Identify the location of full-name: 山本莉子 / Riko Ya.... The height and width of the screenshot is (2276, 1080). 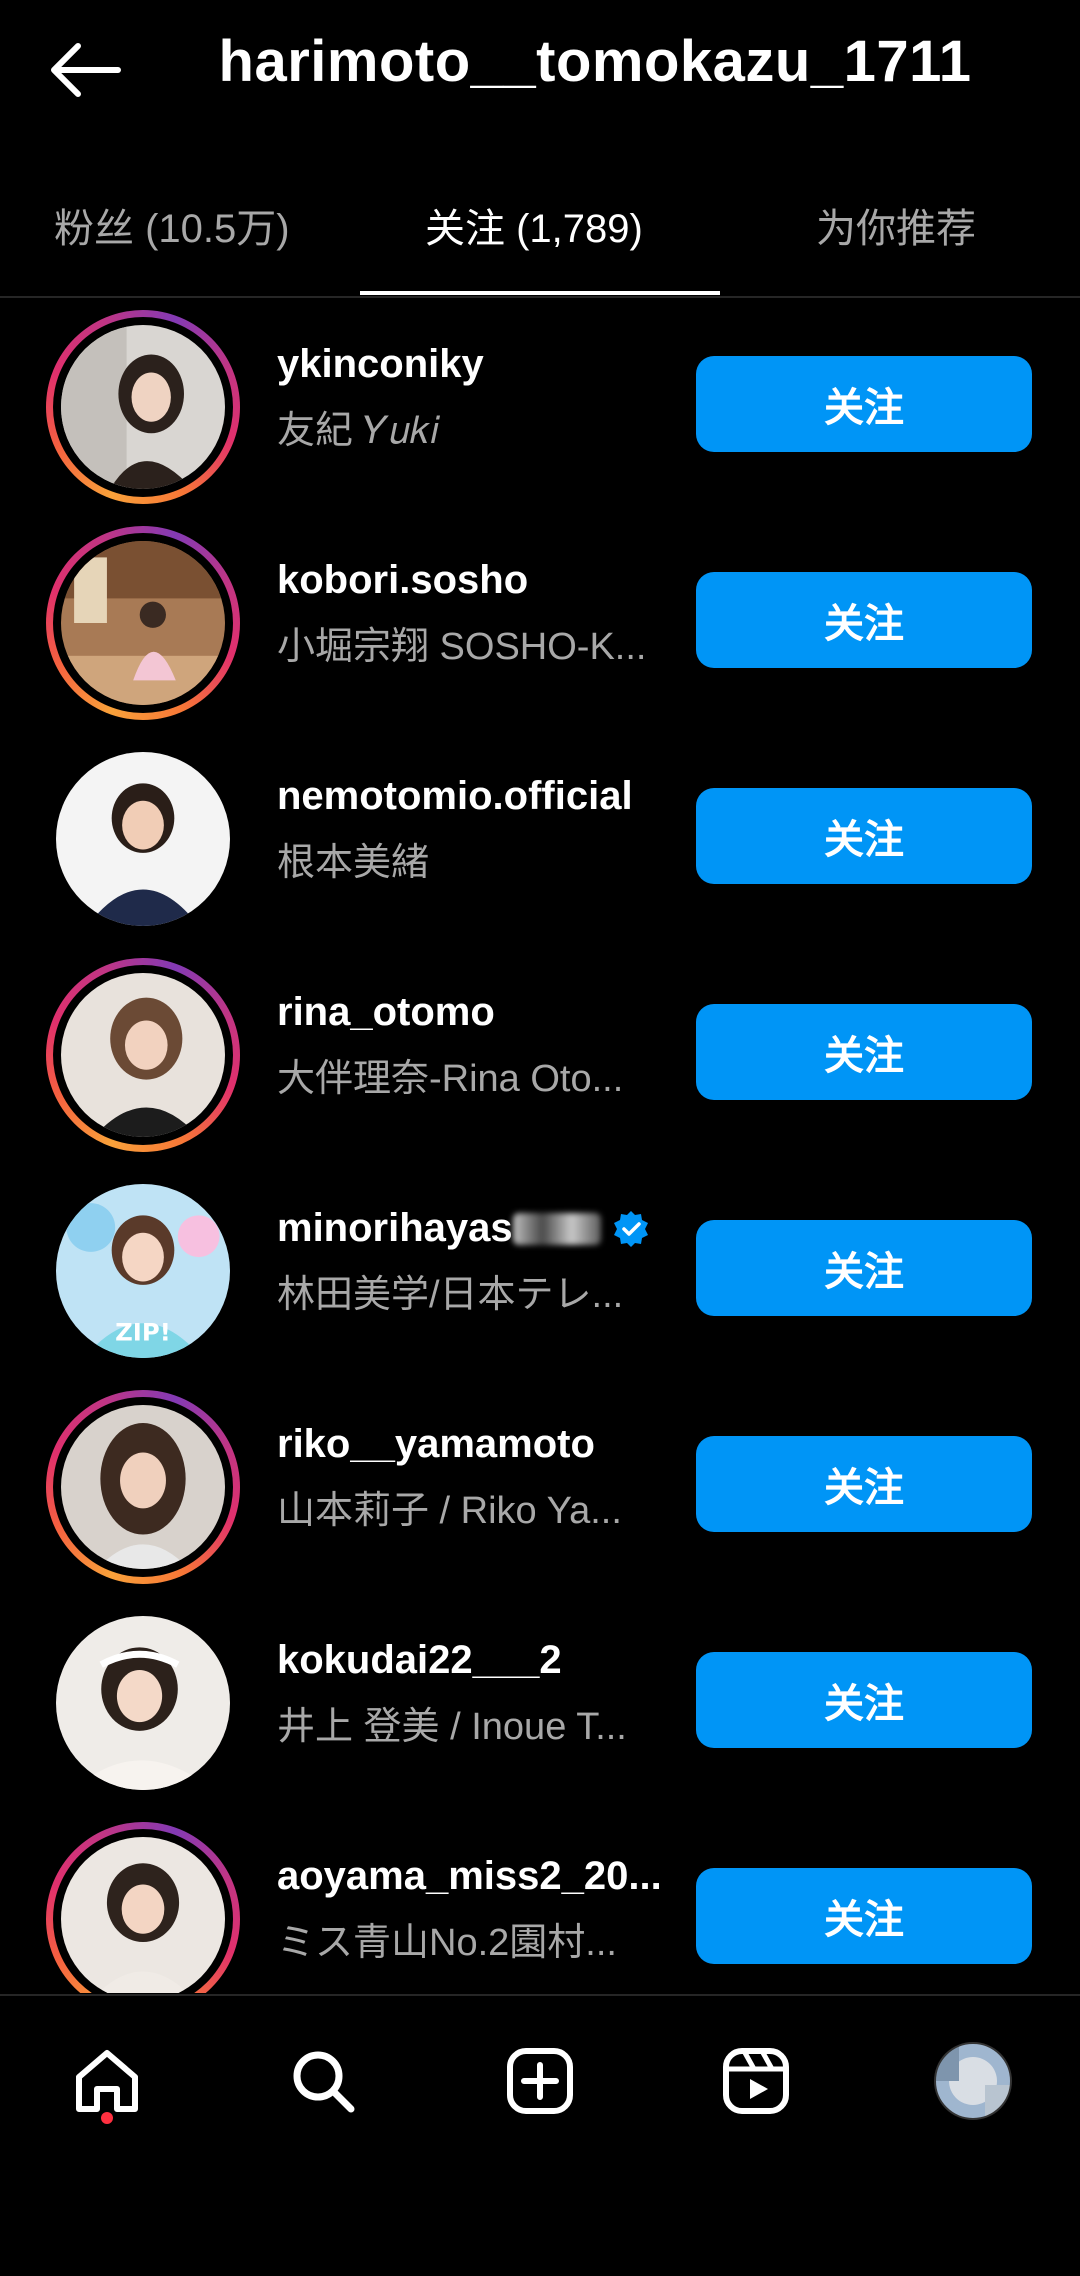
(449, 1511).